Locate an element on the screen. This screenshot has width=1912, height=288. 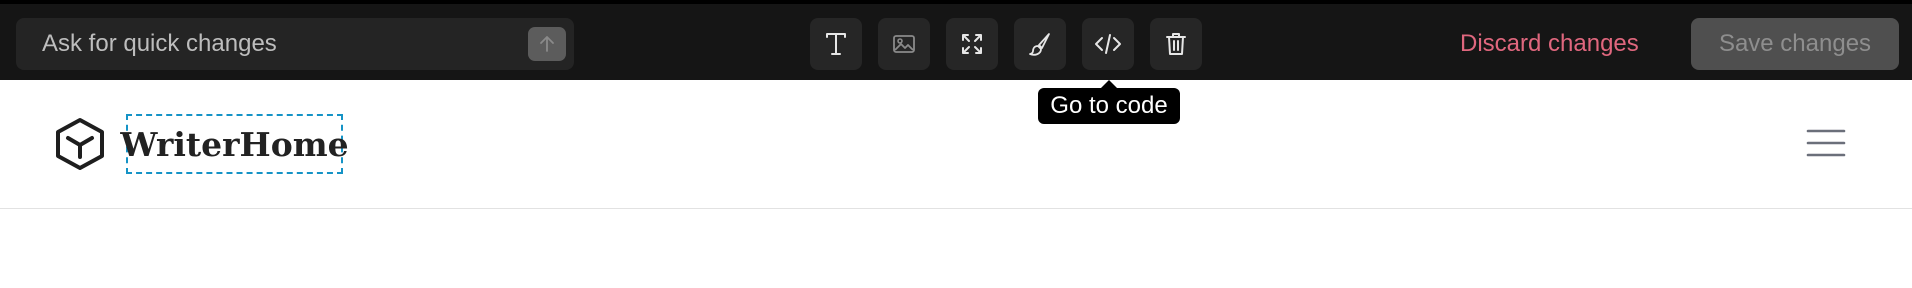
image-icon is located at coordinates (904, 44).